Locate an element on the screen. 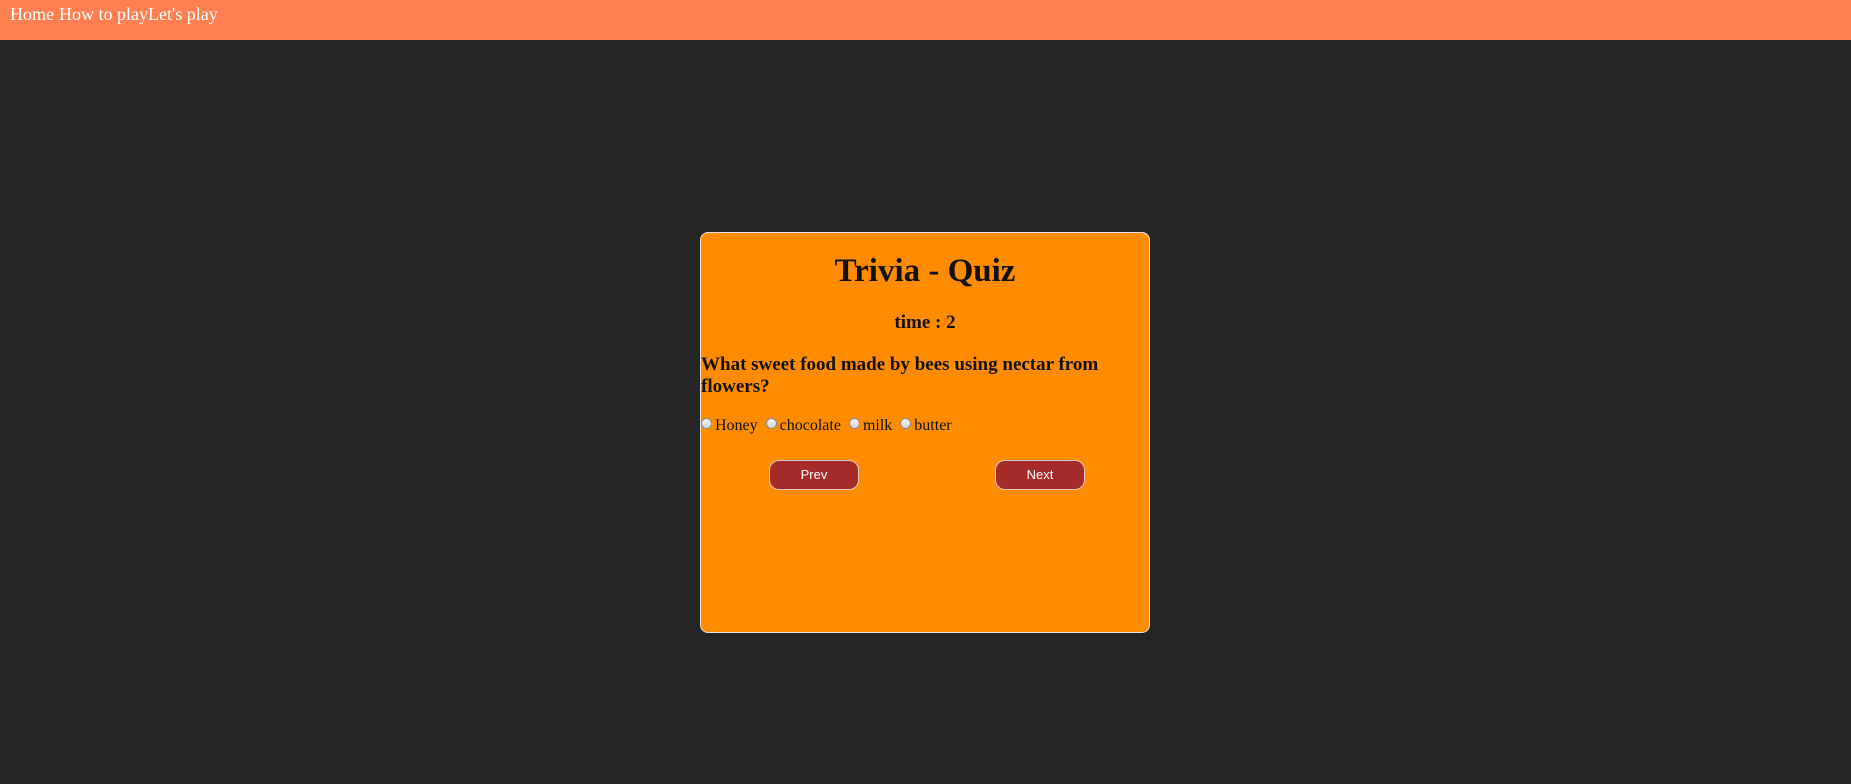 The height and width of the screenshot is (784, 1851). next-button: Next is located at coordinates (1040, 475).